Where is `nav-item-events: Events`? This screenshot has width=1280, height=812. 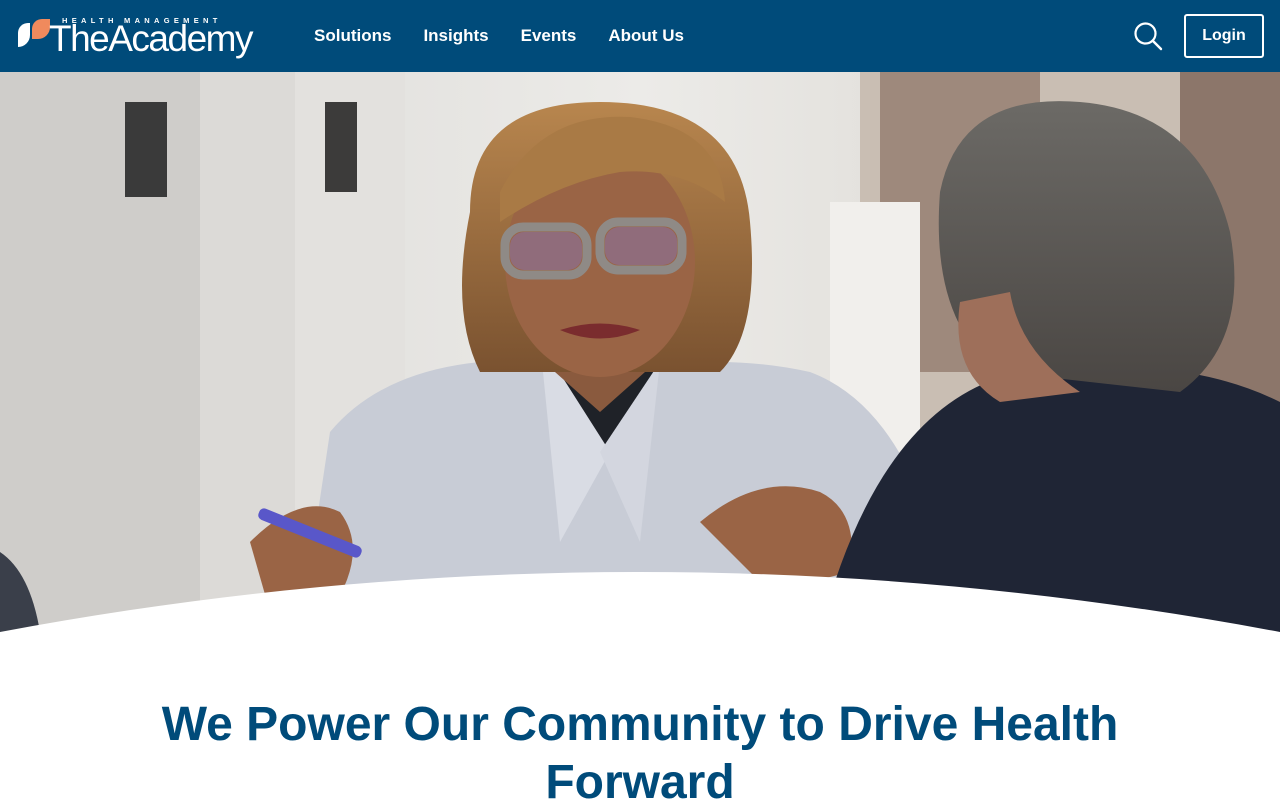 nav-item-events: Events is located at coordinates (549, 36).